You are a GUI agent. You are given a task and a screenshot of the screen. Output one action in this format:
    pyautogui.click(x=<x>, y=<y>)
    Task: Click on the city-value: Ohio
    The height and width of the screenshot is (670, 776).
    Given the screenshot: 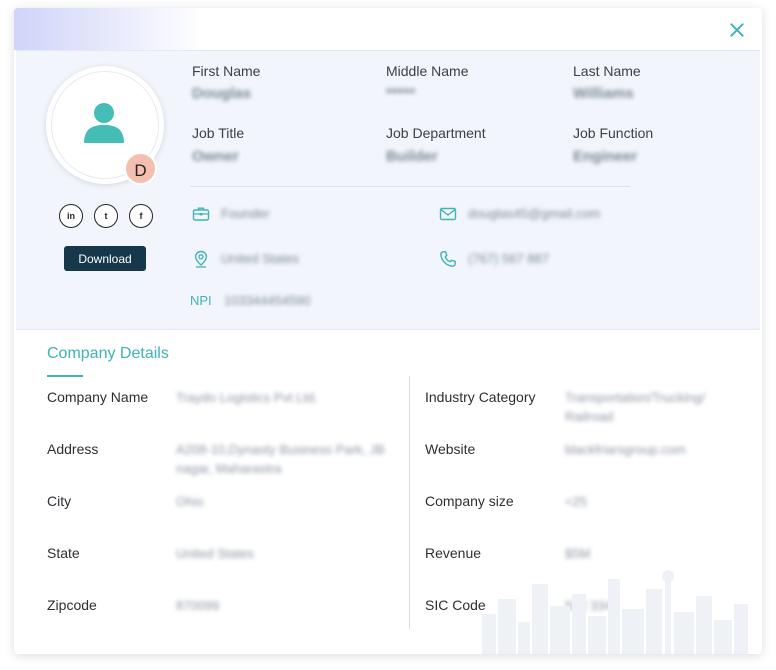 What is the action you would take?
    pyautogui.click(x=190, y=501)
    